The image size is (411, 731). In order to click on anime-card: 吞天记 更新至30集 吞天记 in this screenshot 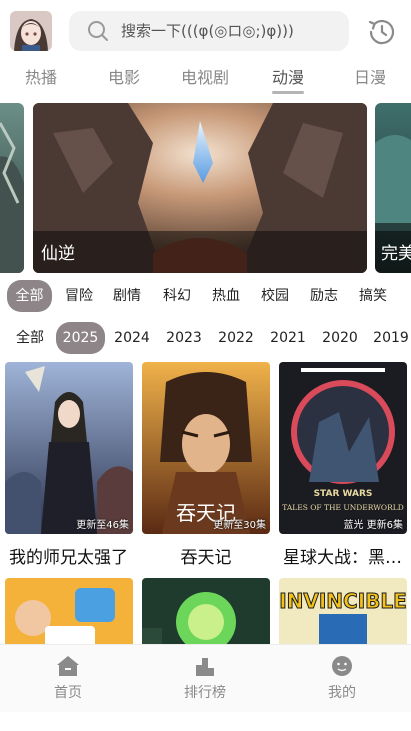, I will do `click(206, 465)`.